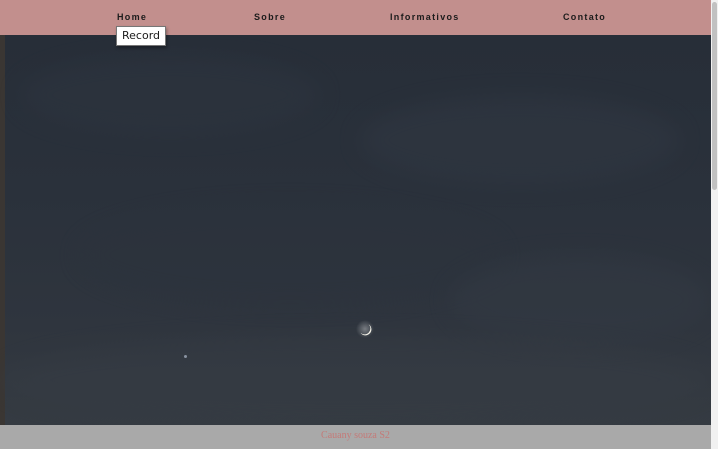 The width and height of the screenshot is (718, 449). What do you see at coordinates (584, 17) in the screenshot?
I see `nav-contato-link: Contato` at bounding box center [584, 17].